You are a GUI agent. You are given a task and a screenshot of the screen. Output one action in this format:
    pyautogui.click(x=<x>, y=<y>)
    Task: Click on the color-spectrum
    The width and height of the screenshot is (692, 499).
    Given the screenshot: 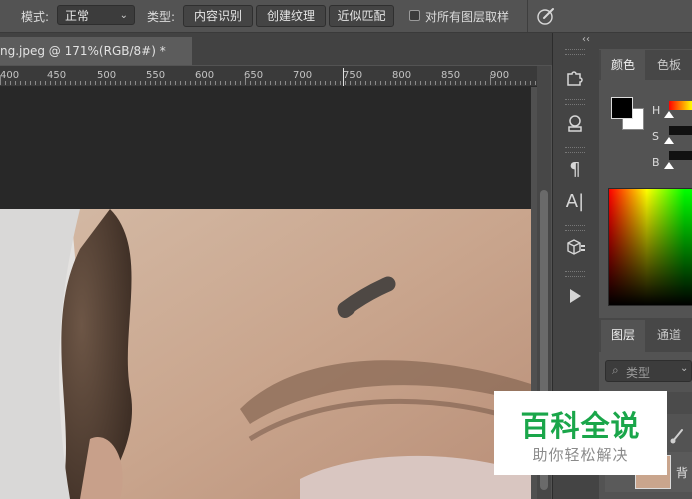 What is the action you would take?
    pyautogui.click(x=650, y=247)
    